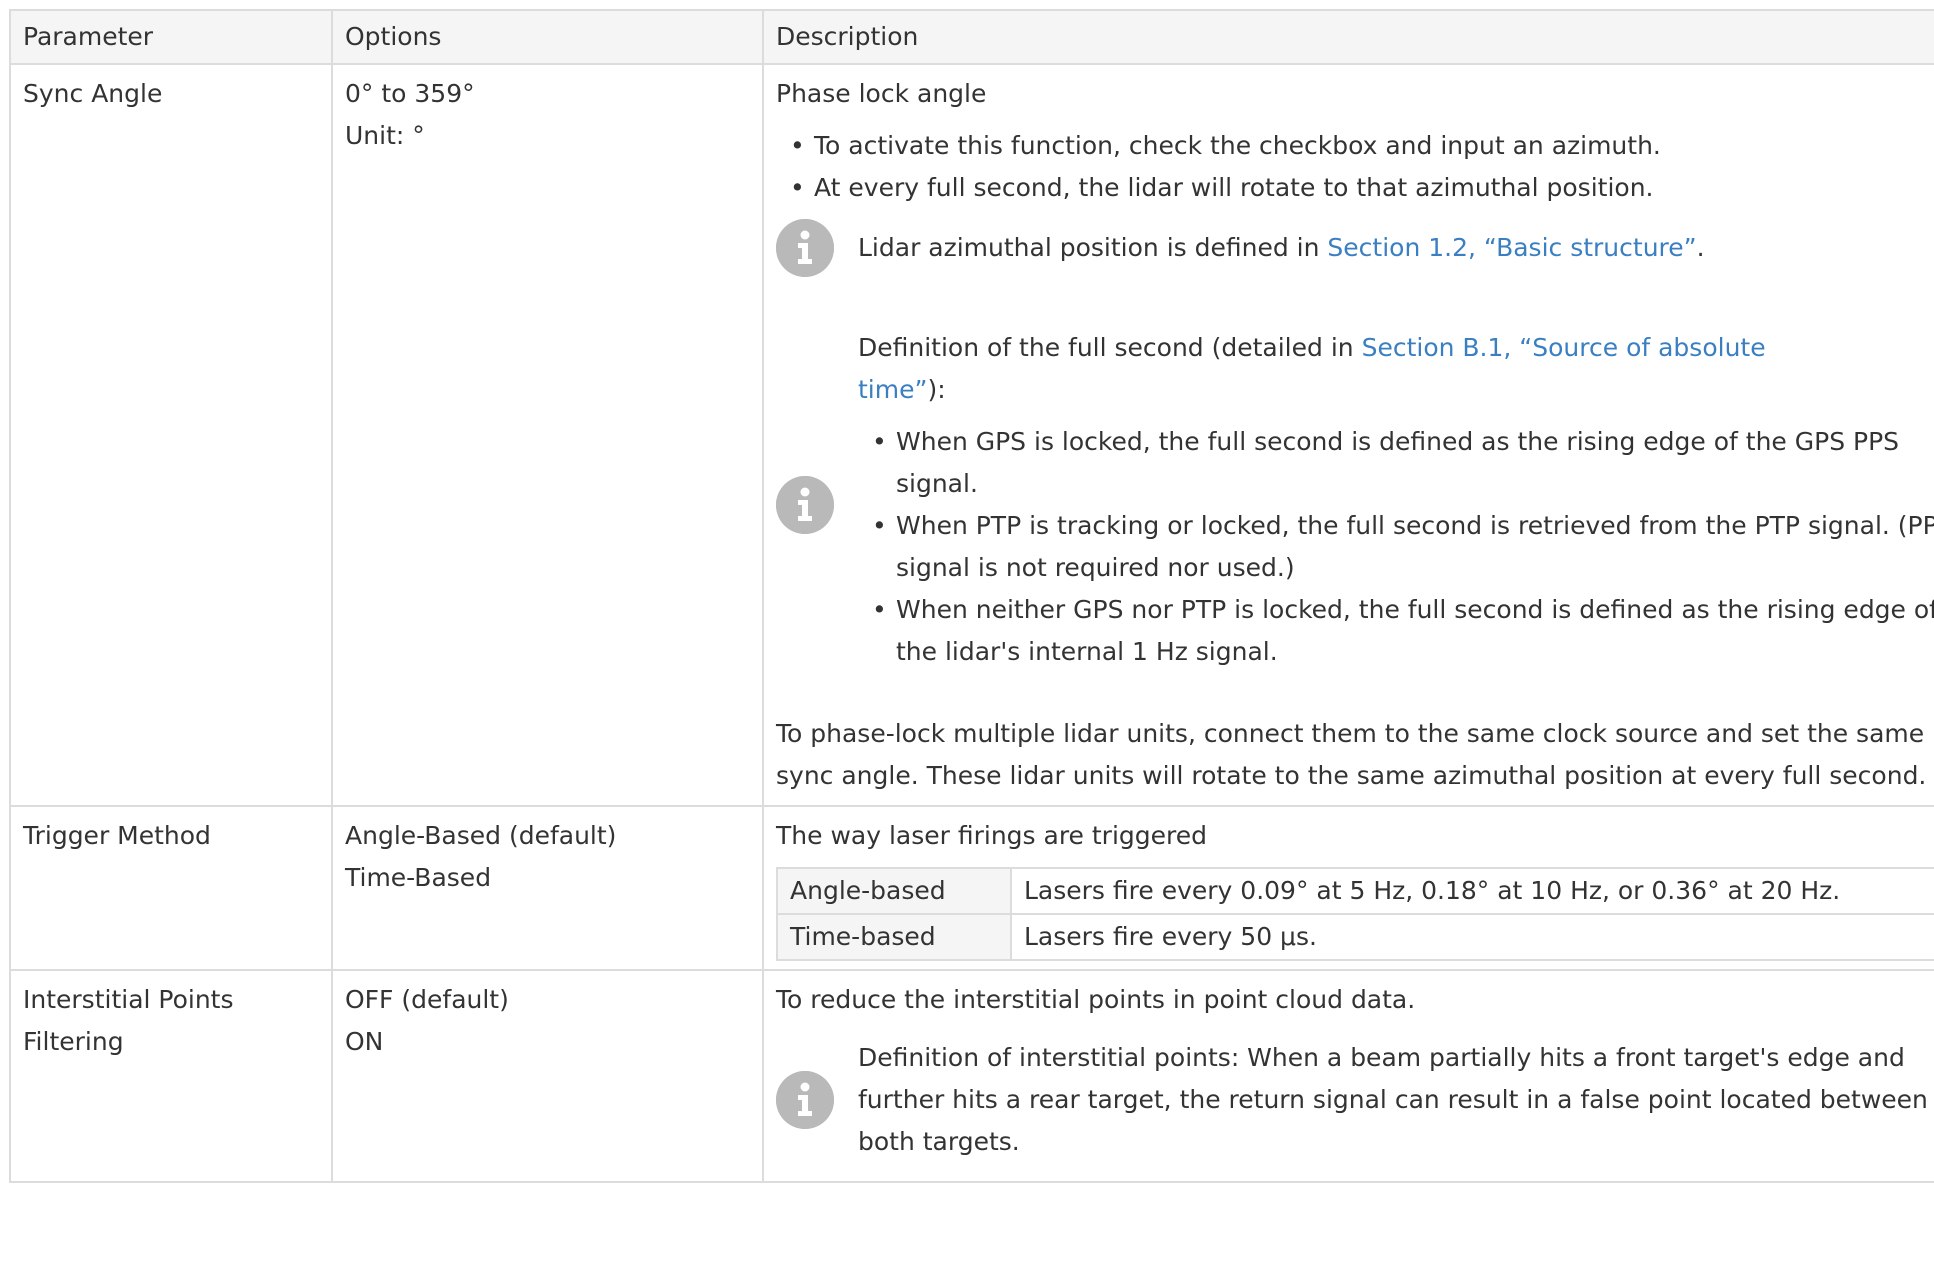  Describe the element at coordinates (171, 888) in the screenshot. I see `param-trigger-method: Trigger Method` at that location.